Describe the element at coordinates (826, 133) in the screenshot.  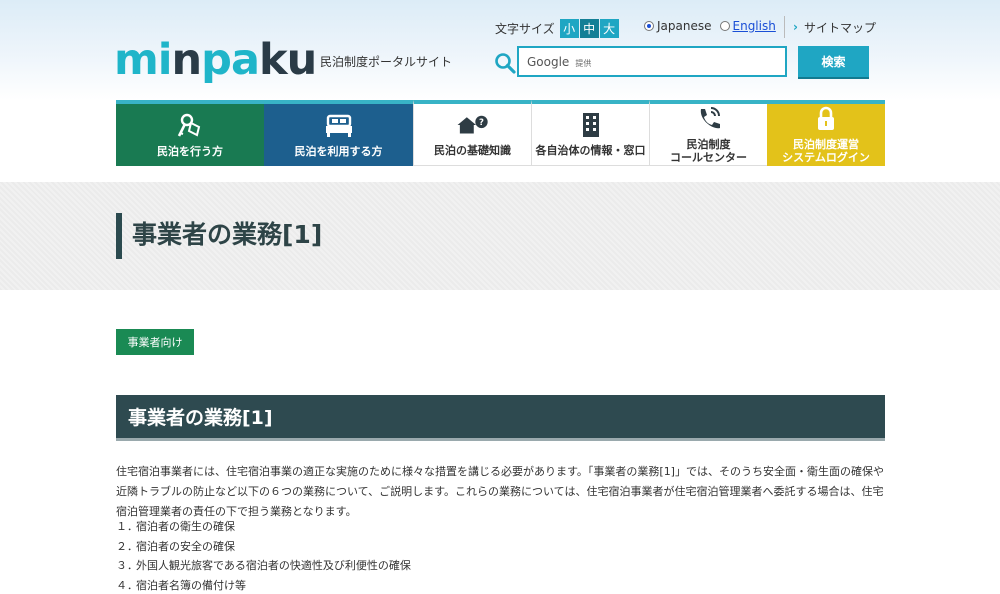
I see `nav-system-login: 民泊制度運営 システムログイン` at that location.